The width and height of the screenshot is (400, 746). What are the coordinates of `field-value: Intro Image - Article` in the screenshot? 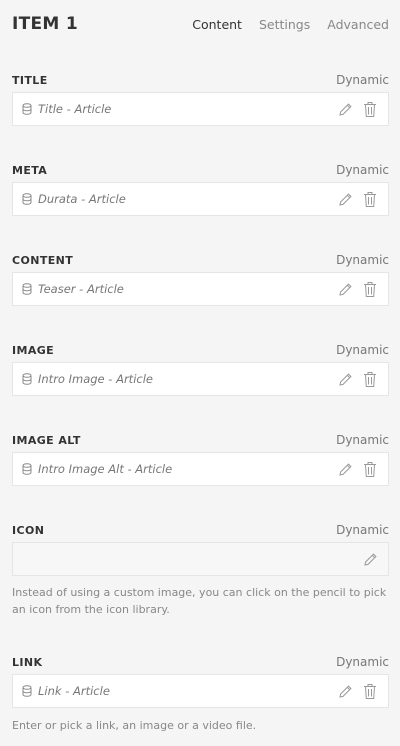 It's located at (95, 379).